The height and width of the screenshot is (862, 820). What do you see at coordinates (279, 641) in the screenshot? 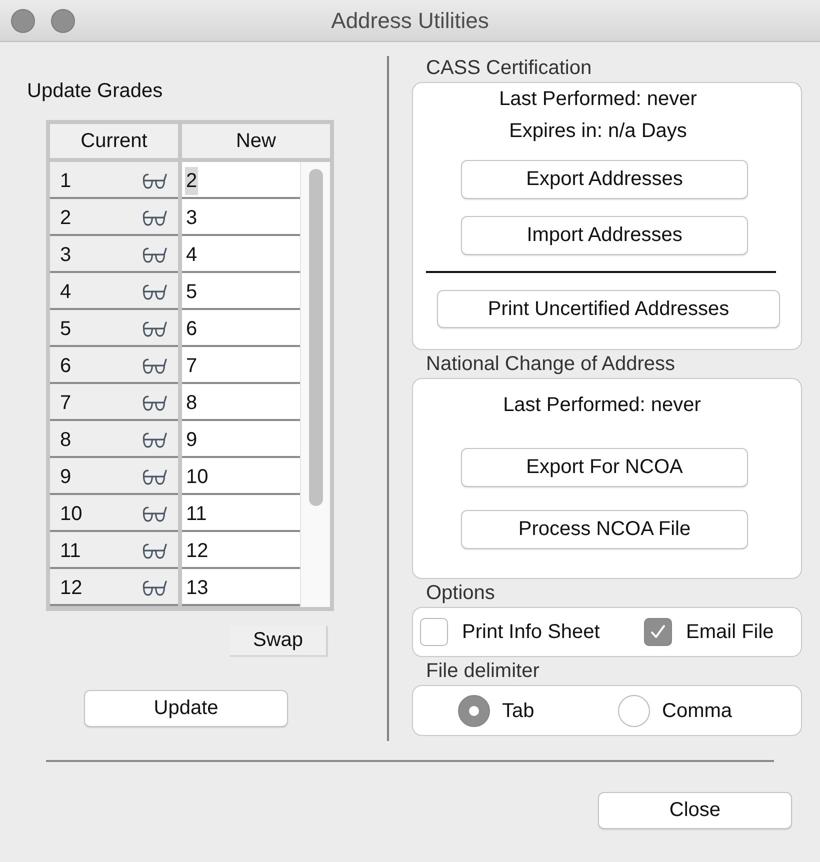
I see `swap-button: Swap` at bounding box center [279, 641].